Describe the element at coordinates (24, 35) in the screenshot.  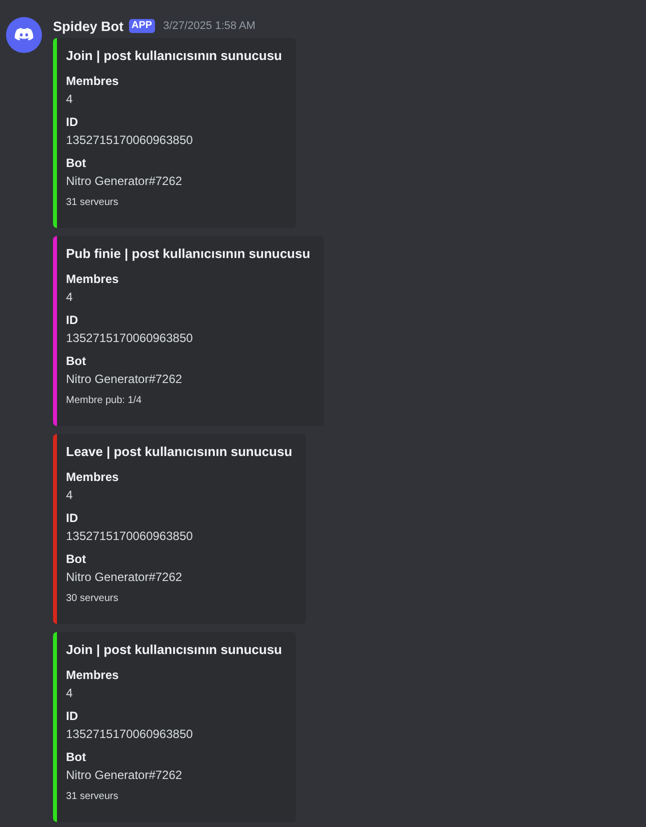
I see `avatar-icon` at that location.